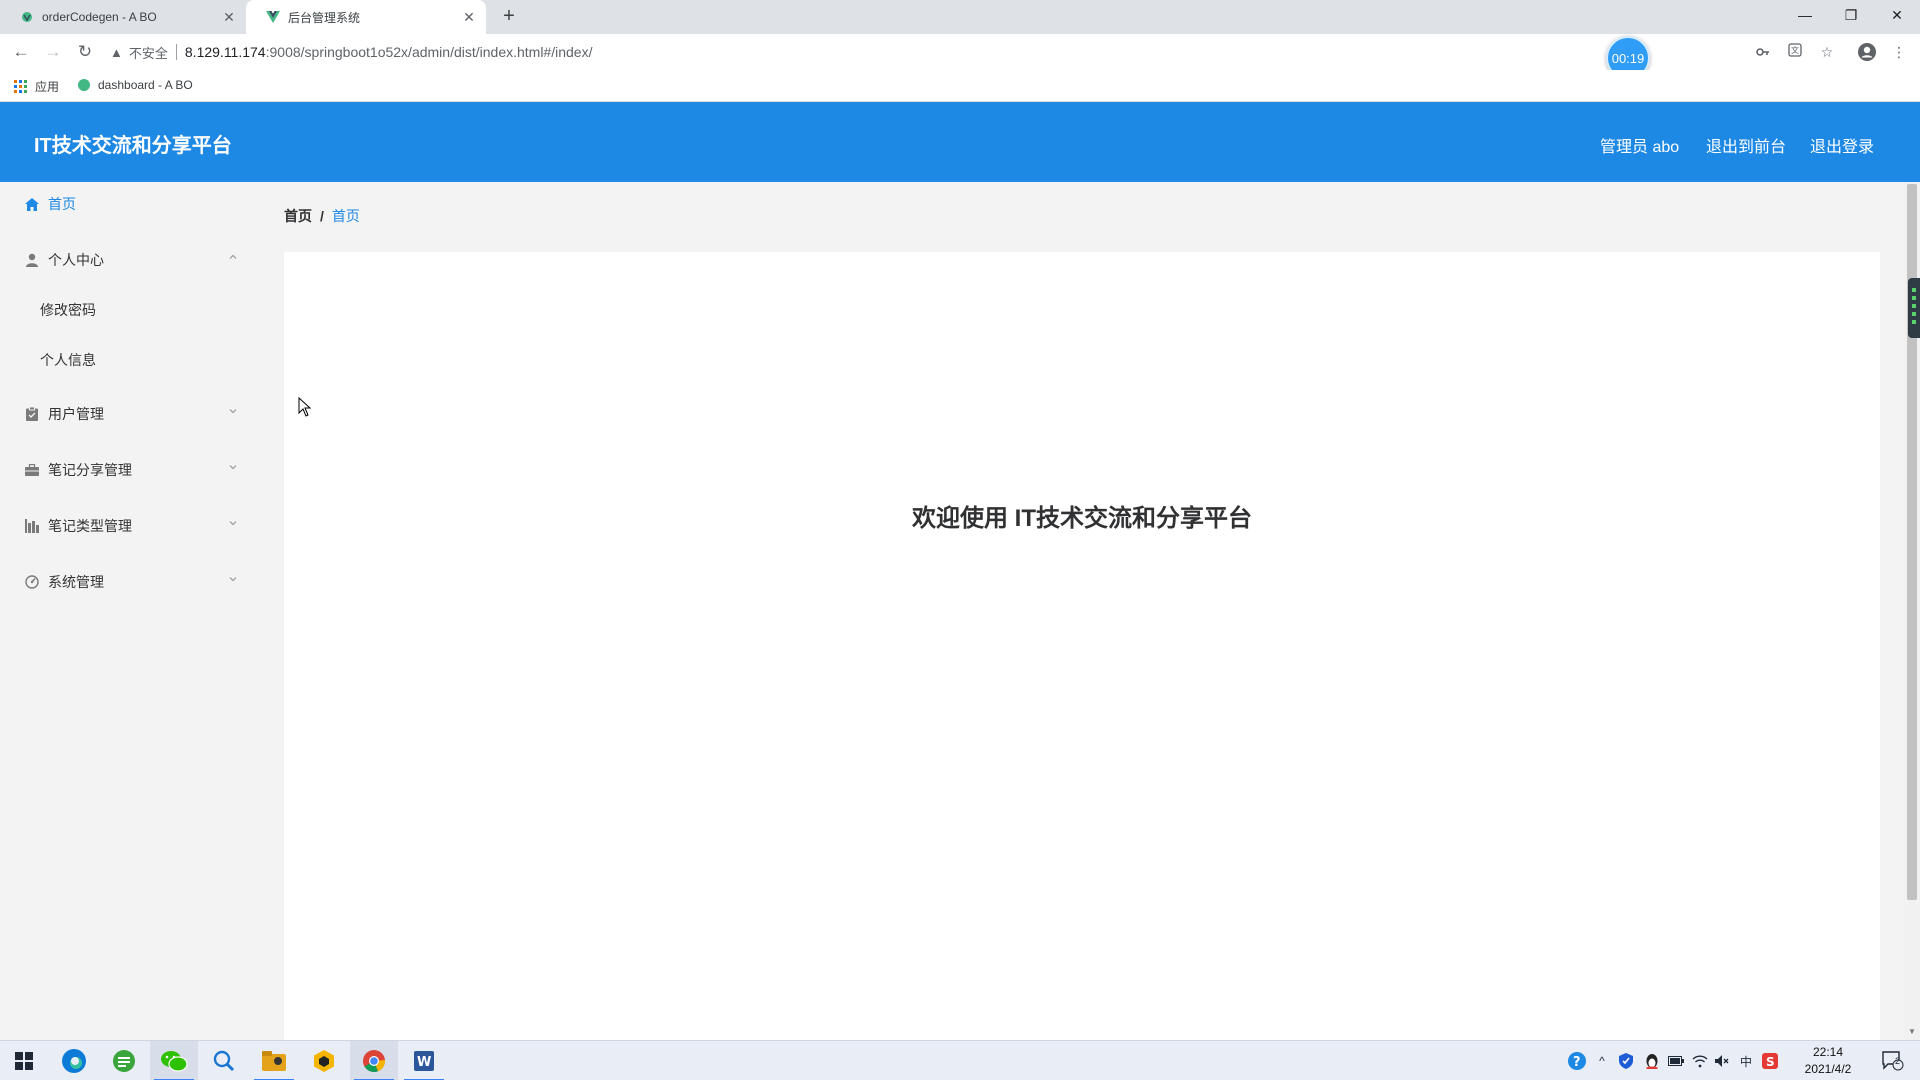  What do you see at coordinates (324, 17) in the screenshot?
I see `tab-title: 后台管理系统` at bounding box center [324, 17].